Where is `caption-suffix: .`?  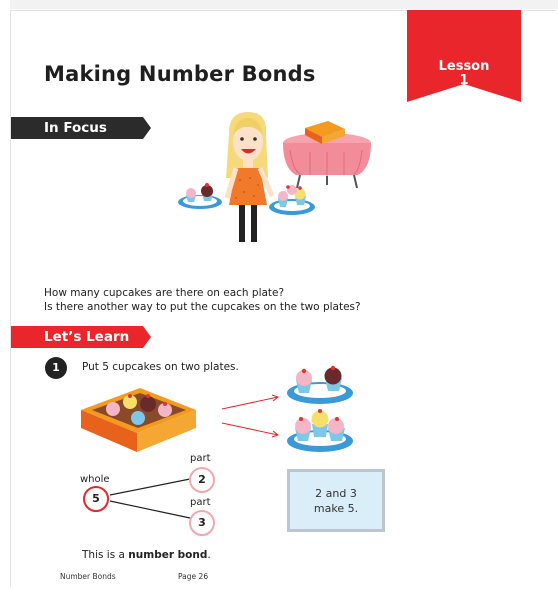
caption-suffix: . is located at coordinates (209, 555).